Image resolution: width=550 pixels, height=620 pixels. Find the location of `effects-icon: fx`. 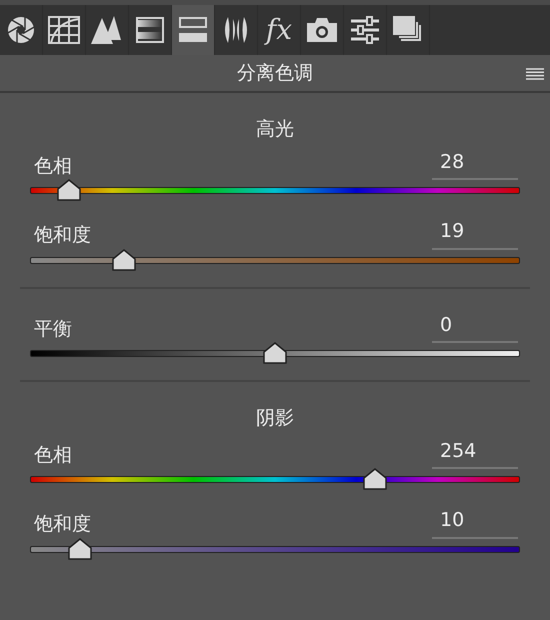

effects-icon: fx is located at coordinates (279, 30).